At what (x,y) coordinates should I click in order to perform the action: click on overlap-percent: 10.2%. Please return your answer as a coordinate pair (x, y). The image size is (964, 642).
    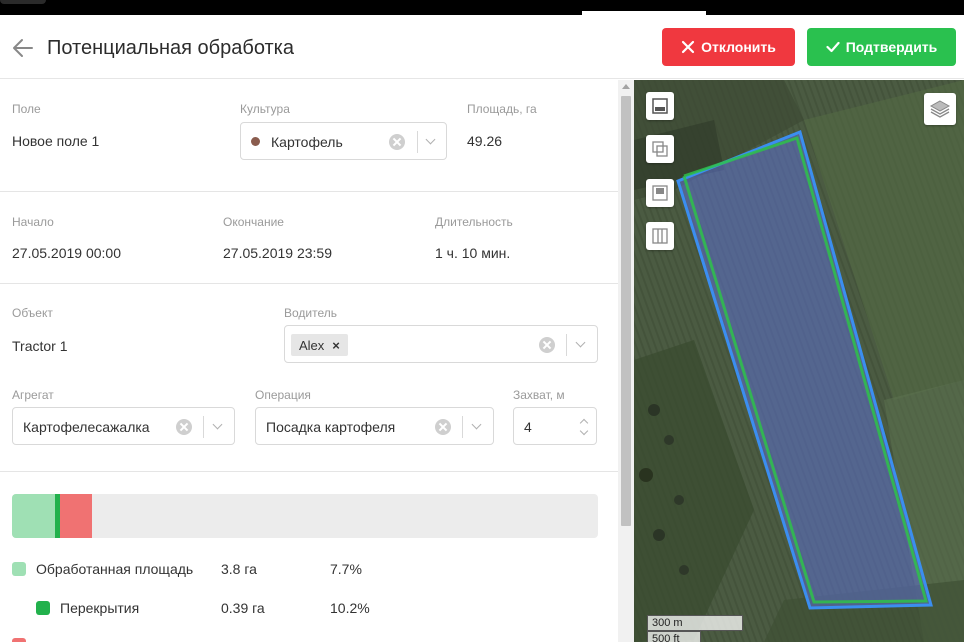
    Looking at the image, I should click on (350, 608).